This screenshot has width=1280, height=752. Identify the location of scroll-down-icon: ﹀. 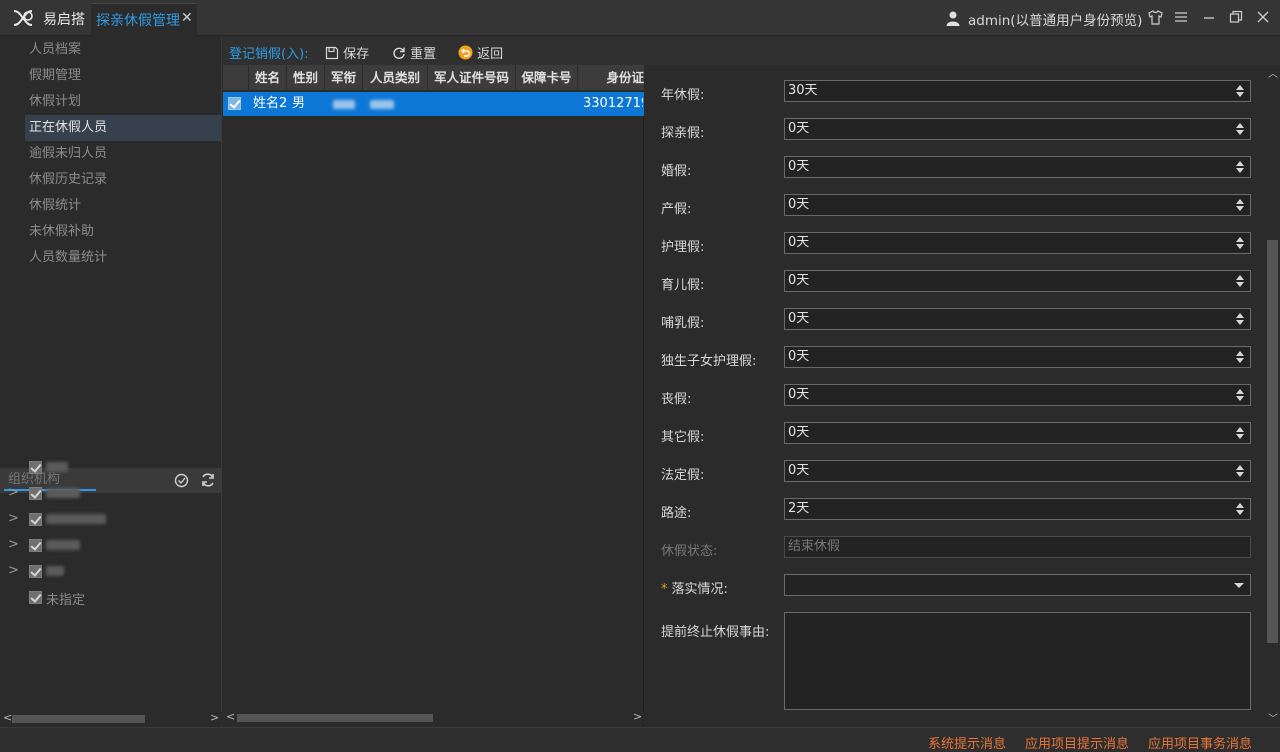
(1273, 717).